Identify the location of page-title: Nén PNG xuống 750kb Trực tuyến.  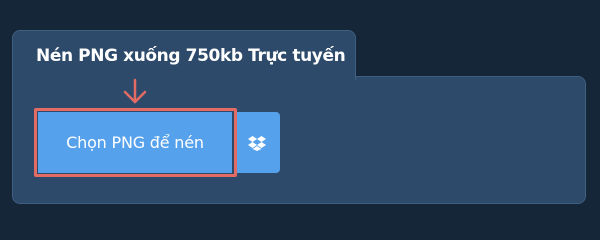
(191, 56).